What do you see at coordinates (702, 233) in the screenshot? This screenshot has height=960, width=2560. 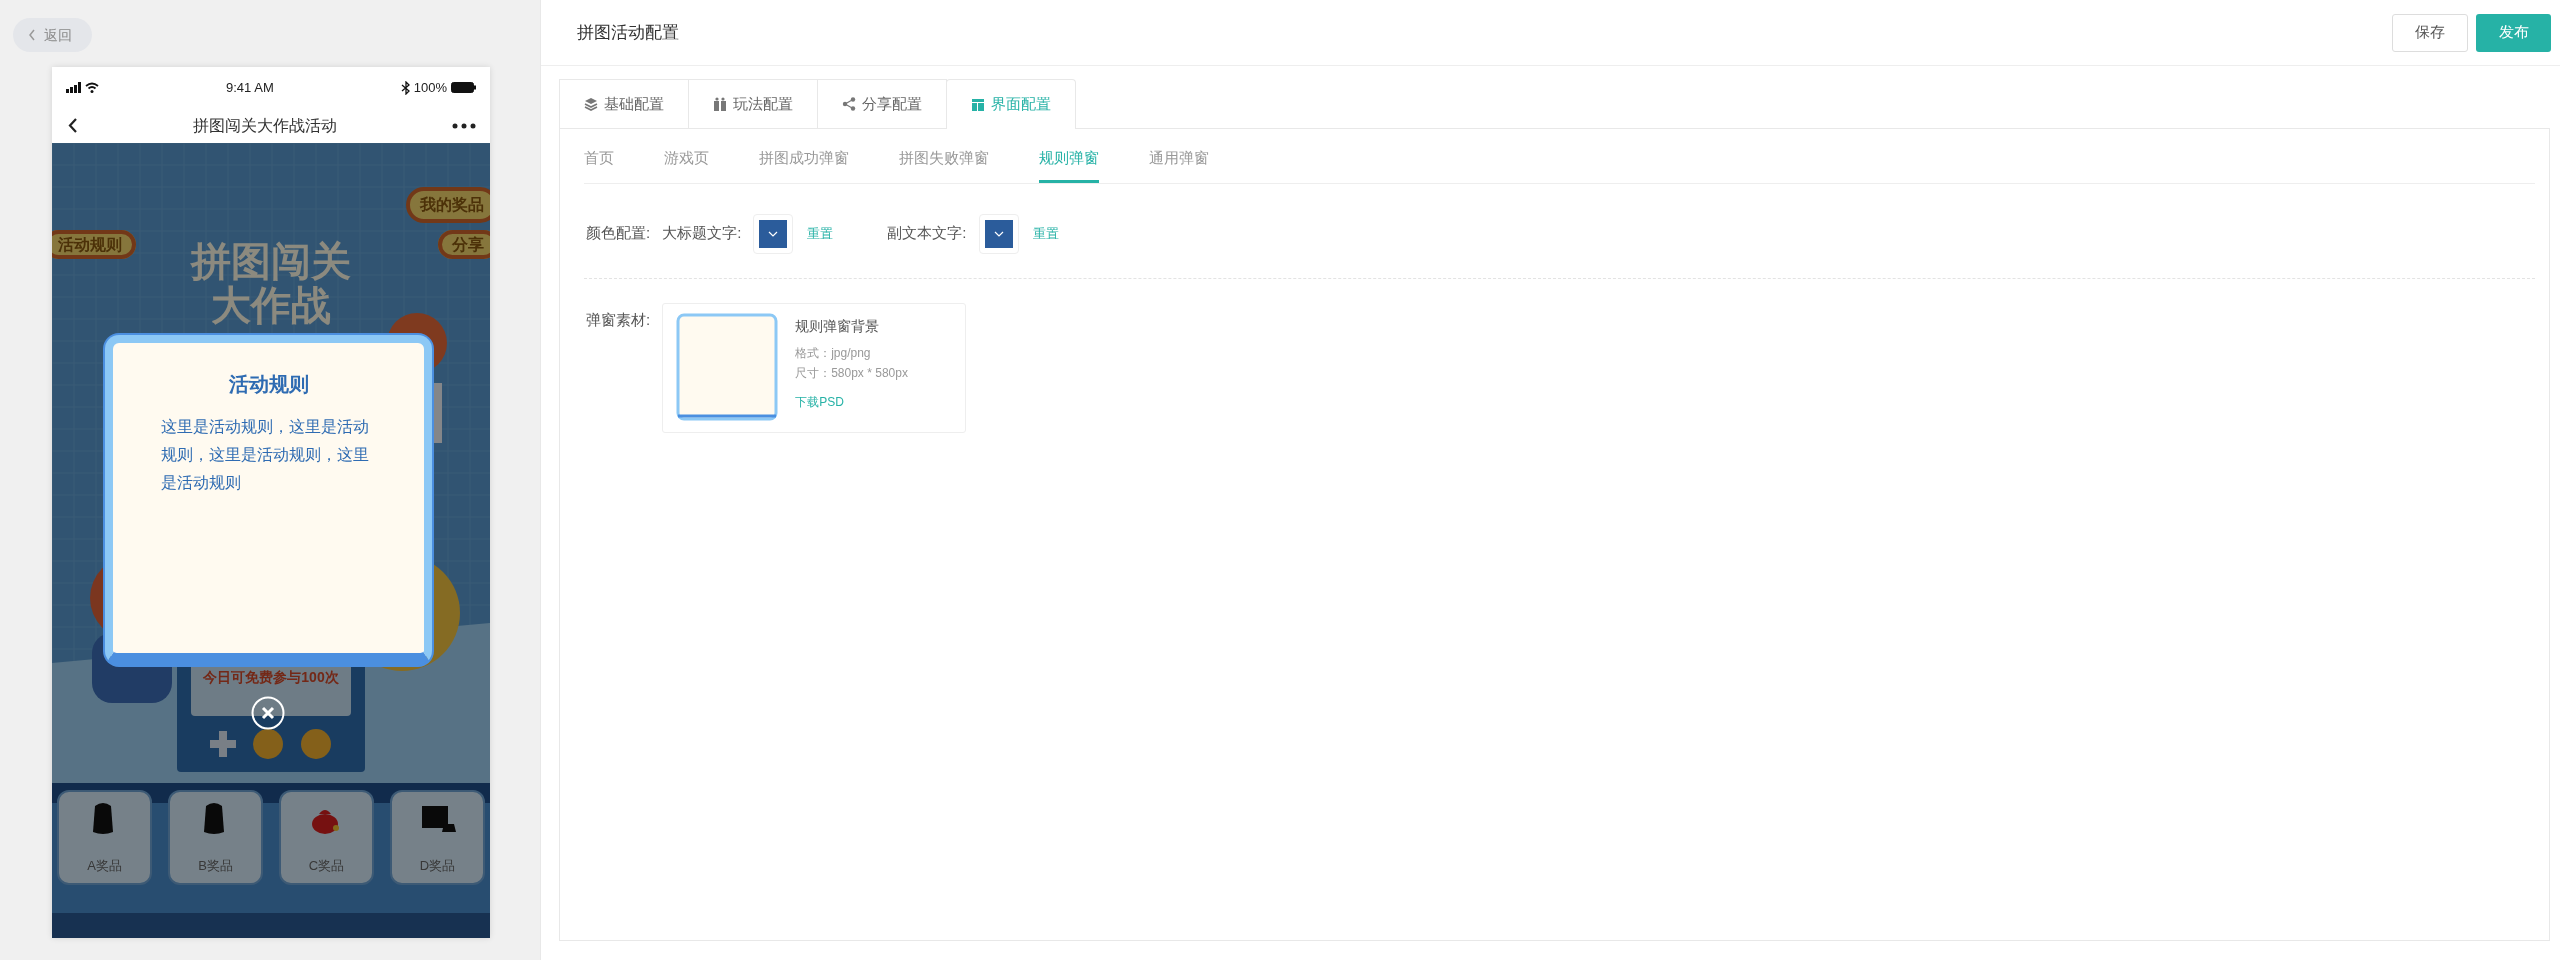 I see `field-label: 大标题文字:` at bounding box center [702, 233].